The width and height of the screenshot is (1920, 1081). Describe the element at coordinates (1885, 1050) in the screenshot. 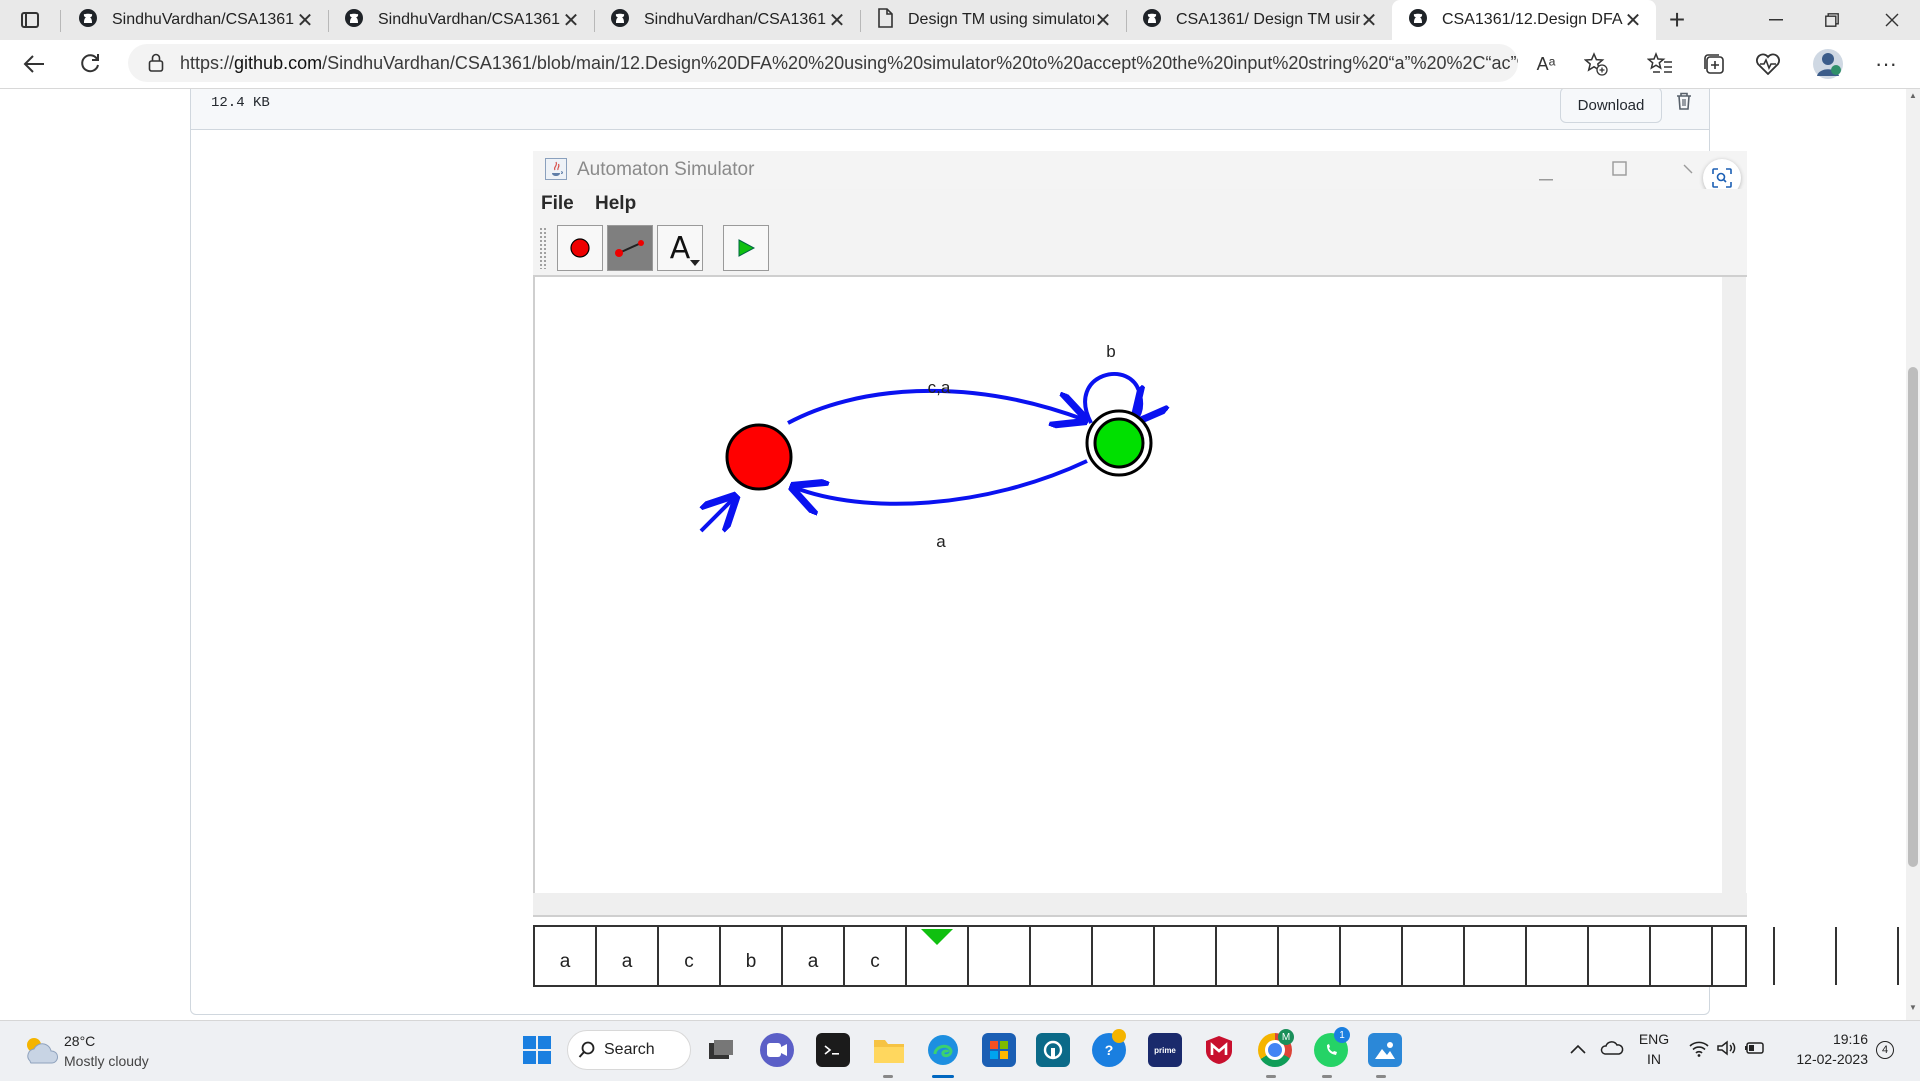

I see `notification-count: 4` at that location.